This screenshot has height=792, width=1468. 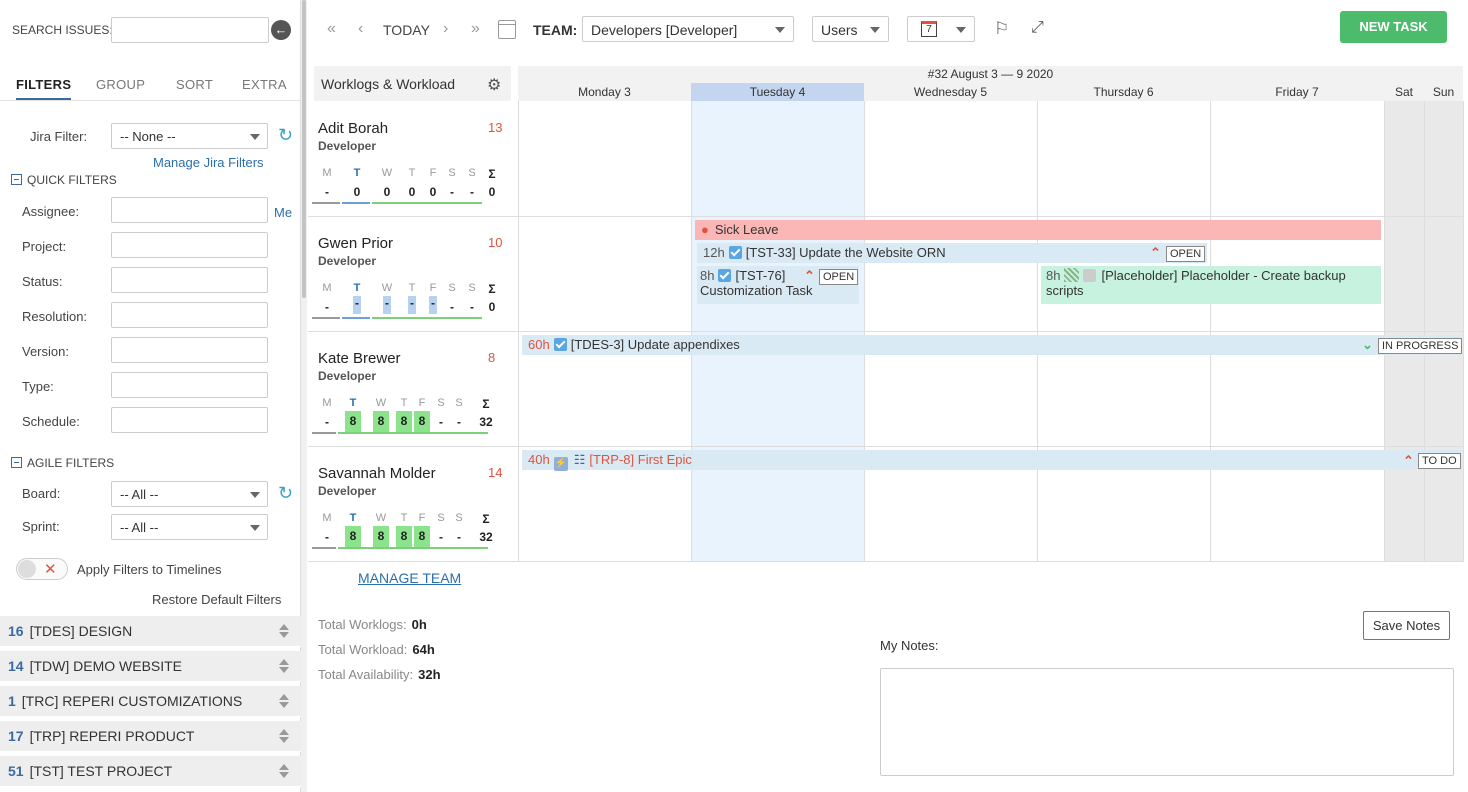 What do you see at coordinates (991, 345) in the screenshot?
I see `task-bar: 60h [TDES-3] Update appendixes` at bounding box center [991, 345].